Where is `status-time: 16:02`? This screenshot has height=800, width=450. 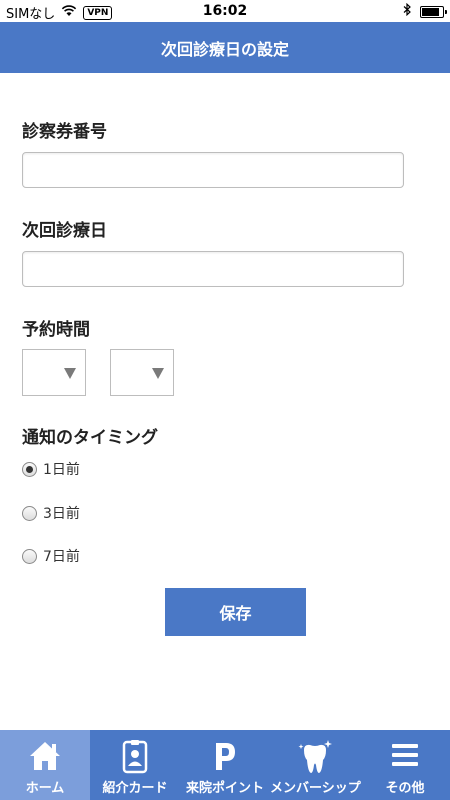 status-time: 16:02 is located at coordinates (225, 11).